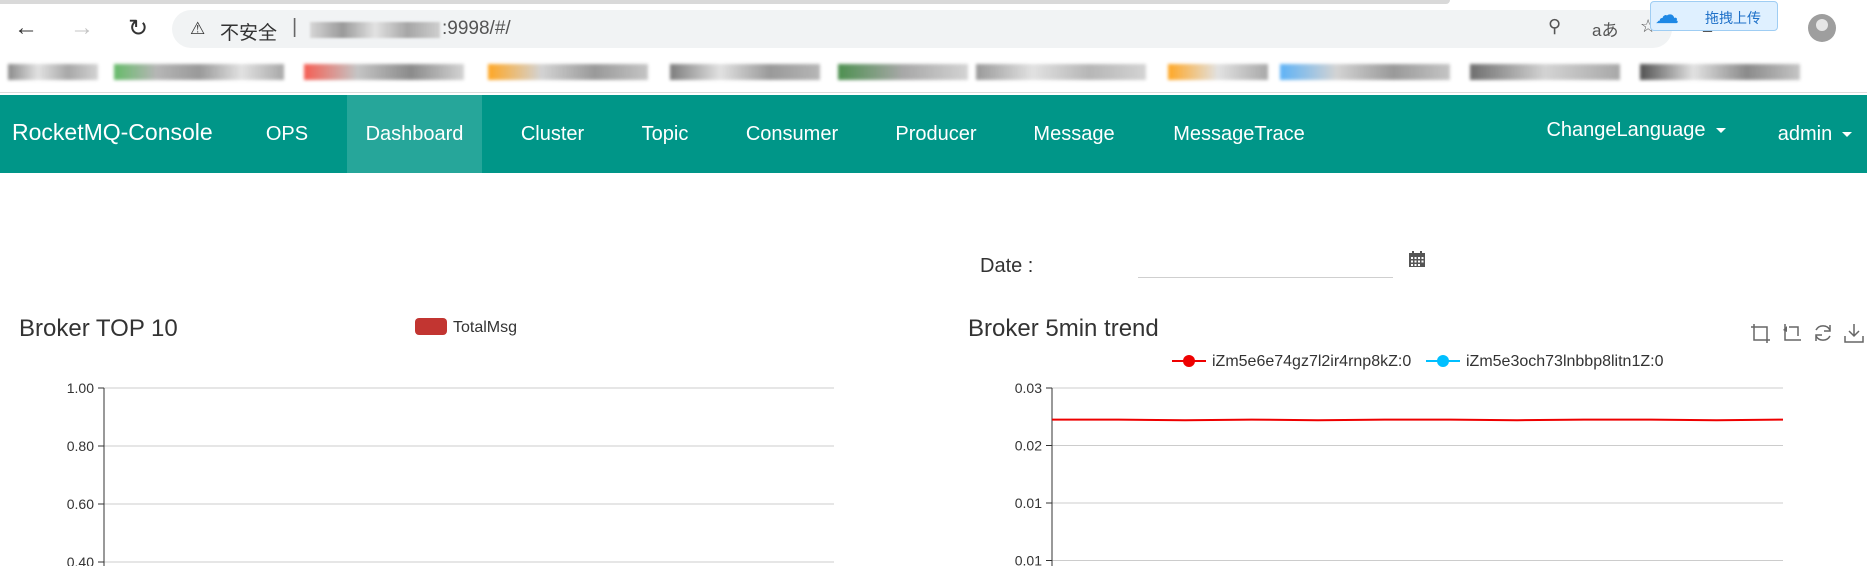 This screenshot has width=1867, height=566. I want to click on nav-item-ops: OPS, so click(287, 134).